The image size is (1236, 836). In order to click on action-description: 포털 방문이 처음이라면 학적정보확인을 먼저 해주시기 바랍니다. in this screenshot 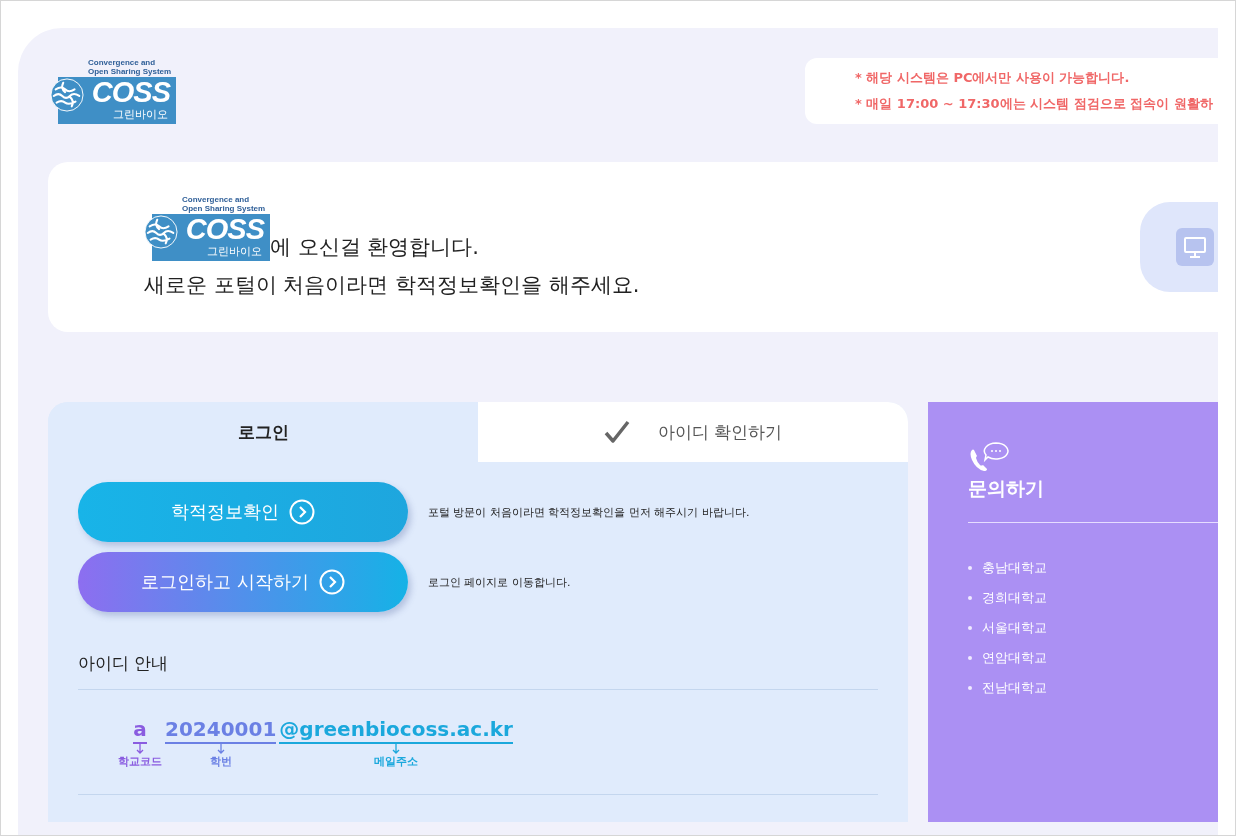, I will do `click(589, 512)`.